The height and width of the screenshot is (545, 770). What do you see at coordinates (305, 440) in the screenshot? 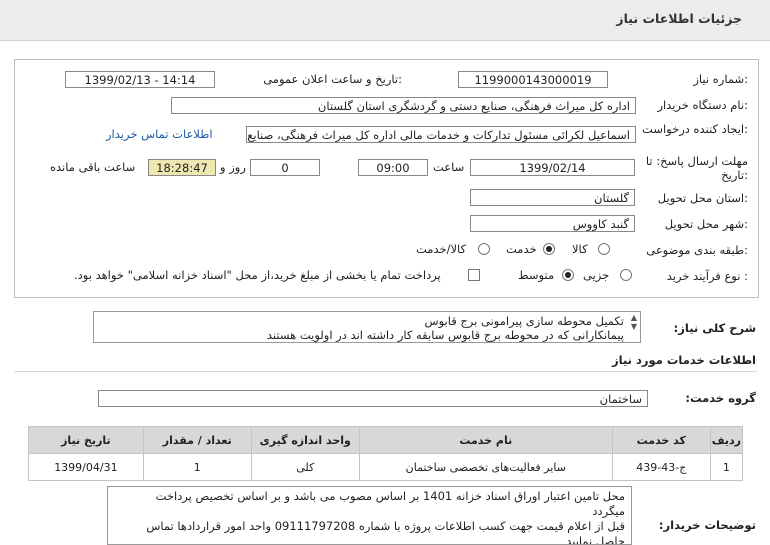
I see `col-header-unit: واحد اندازه گیری` at bounding box center [305, 440].